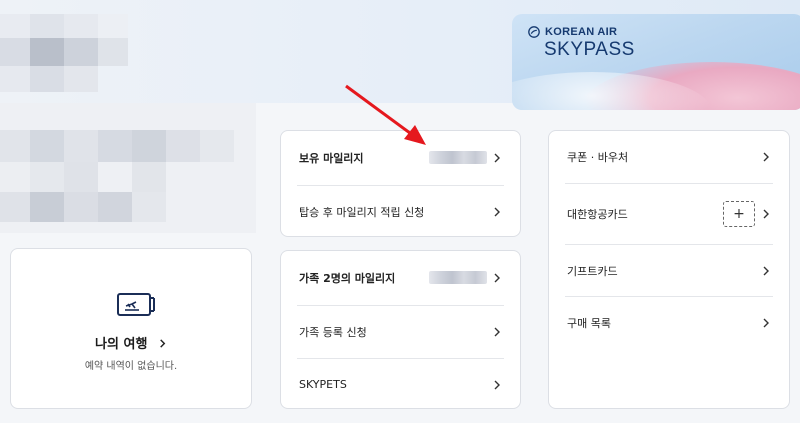 Image resolution: width=800 pixels, height=423 pixels. Describe the element at coordinates (323, 384) in the screenshot. I see `skypets-label: SKYPETS` at that location.